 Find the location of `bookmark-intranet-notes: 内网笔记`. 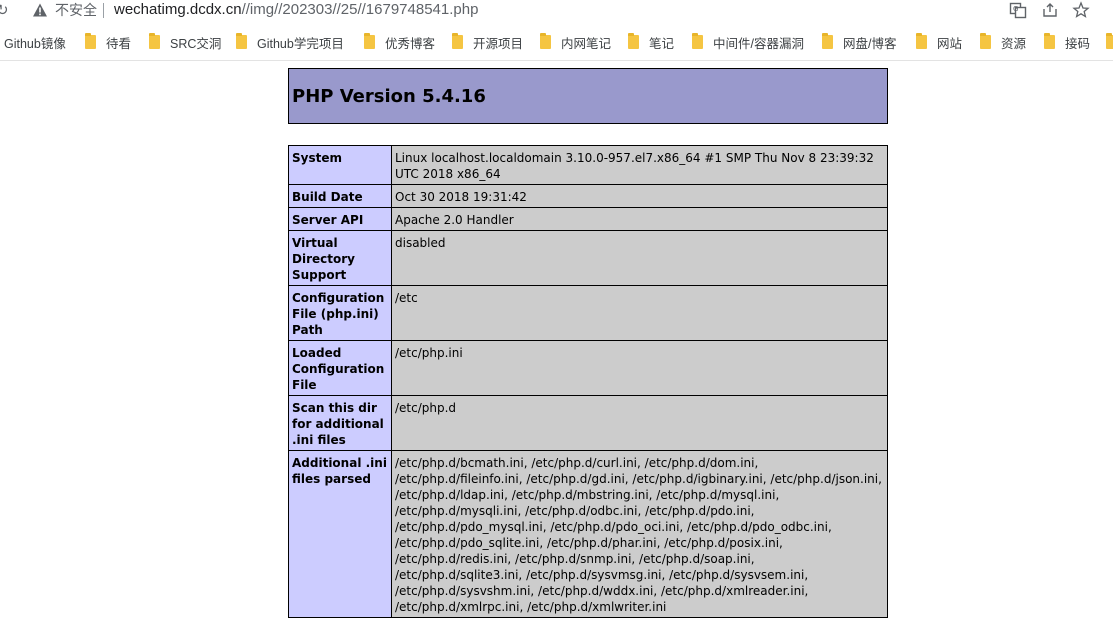

bookmark-intranet-notes: 内网笔记 is located at coordinates (575, 42).